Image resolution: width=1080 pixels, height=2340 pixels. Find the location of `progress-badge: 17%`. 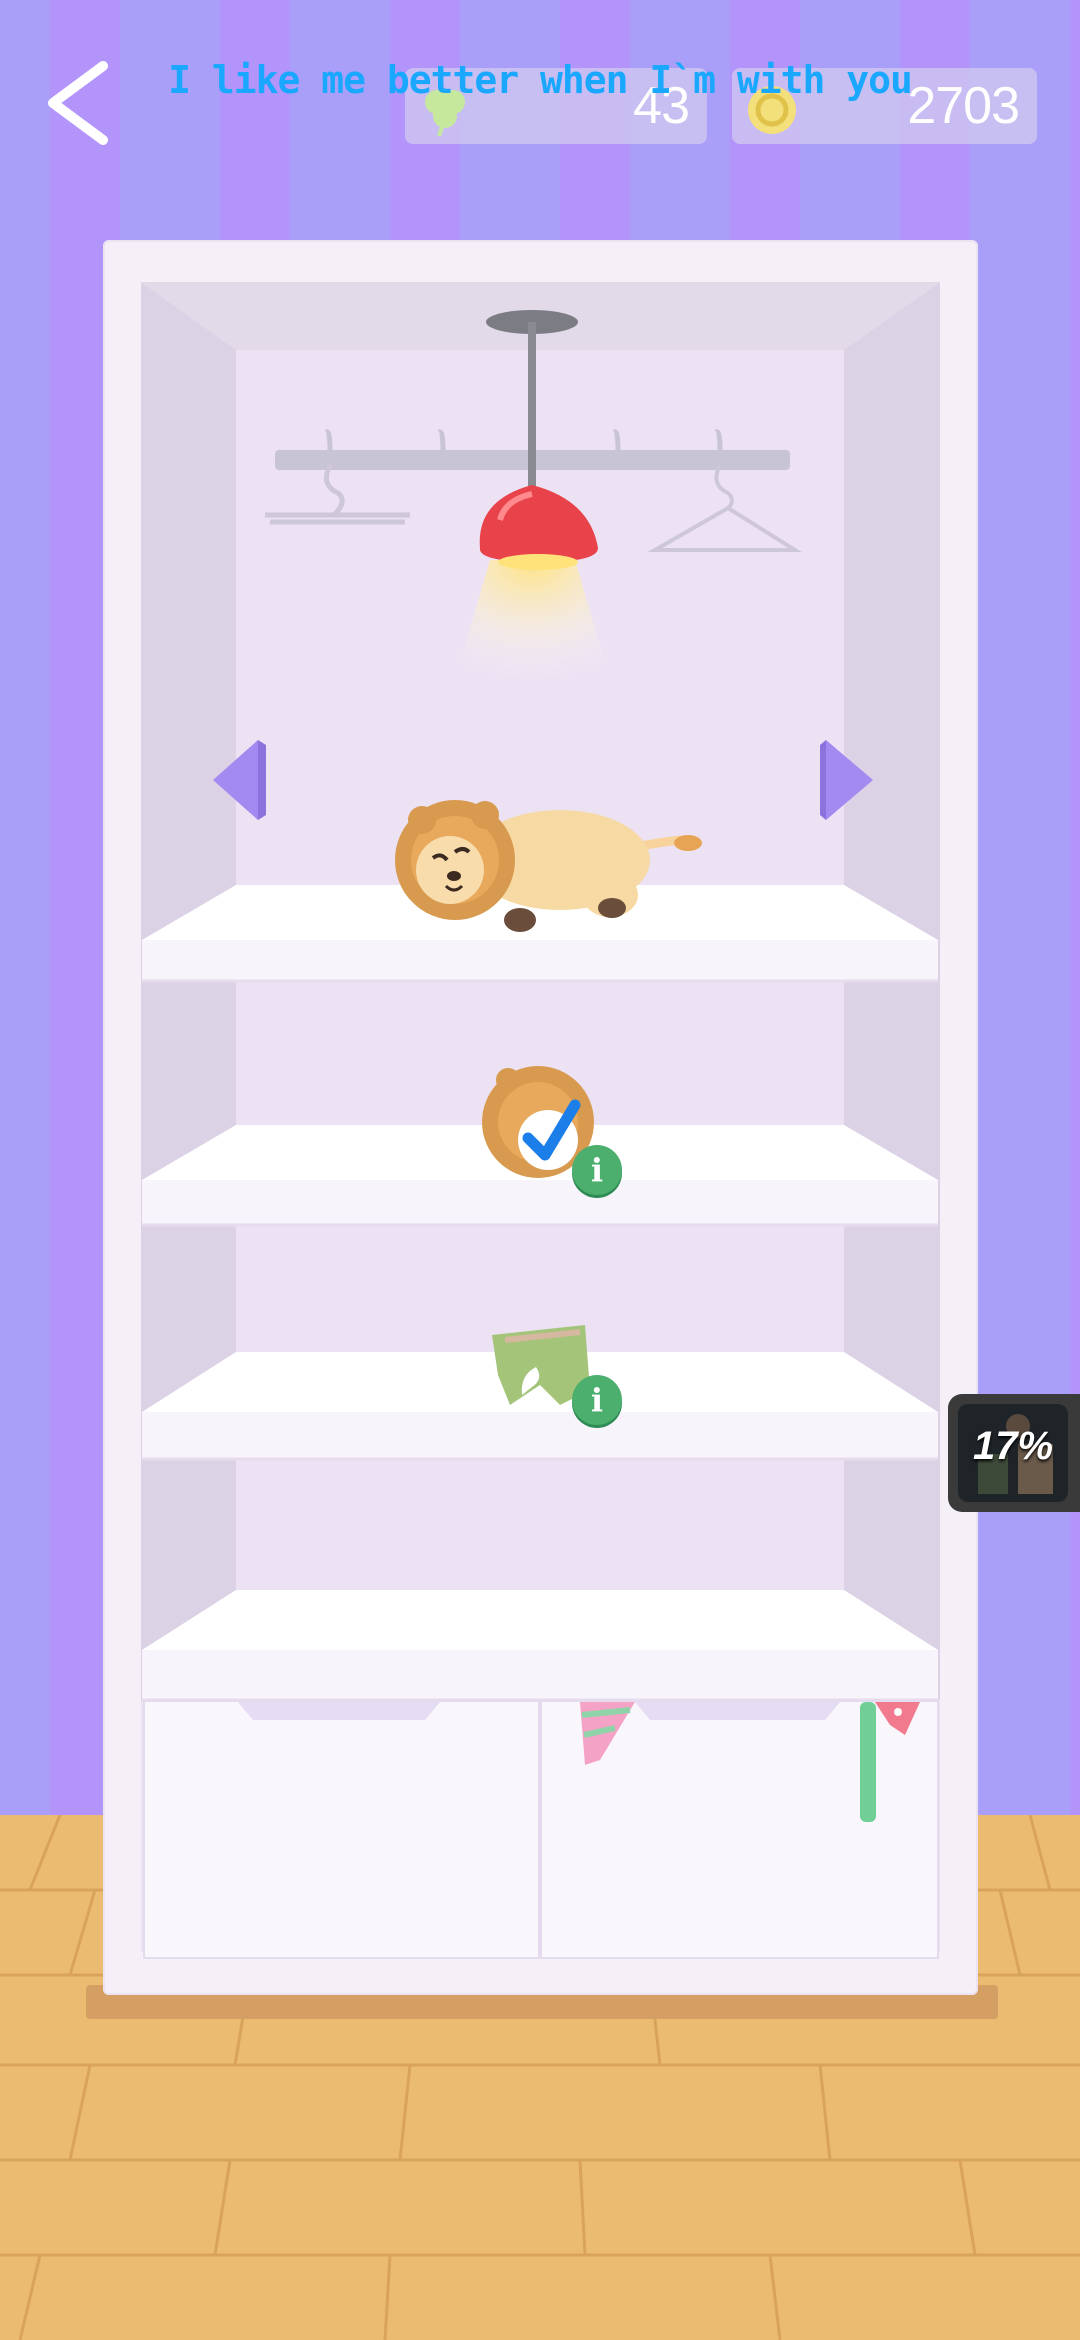

progress-badge: 17% is located at coordinates (1014, 1453).